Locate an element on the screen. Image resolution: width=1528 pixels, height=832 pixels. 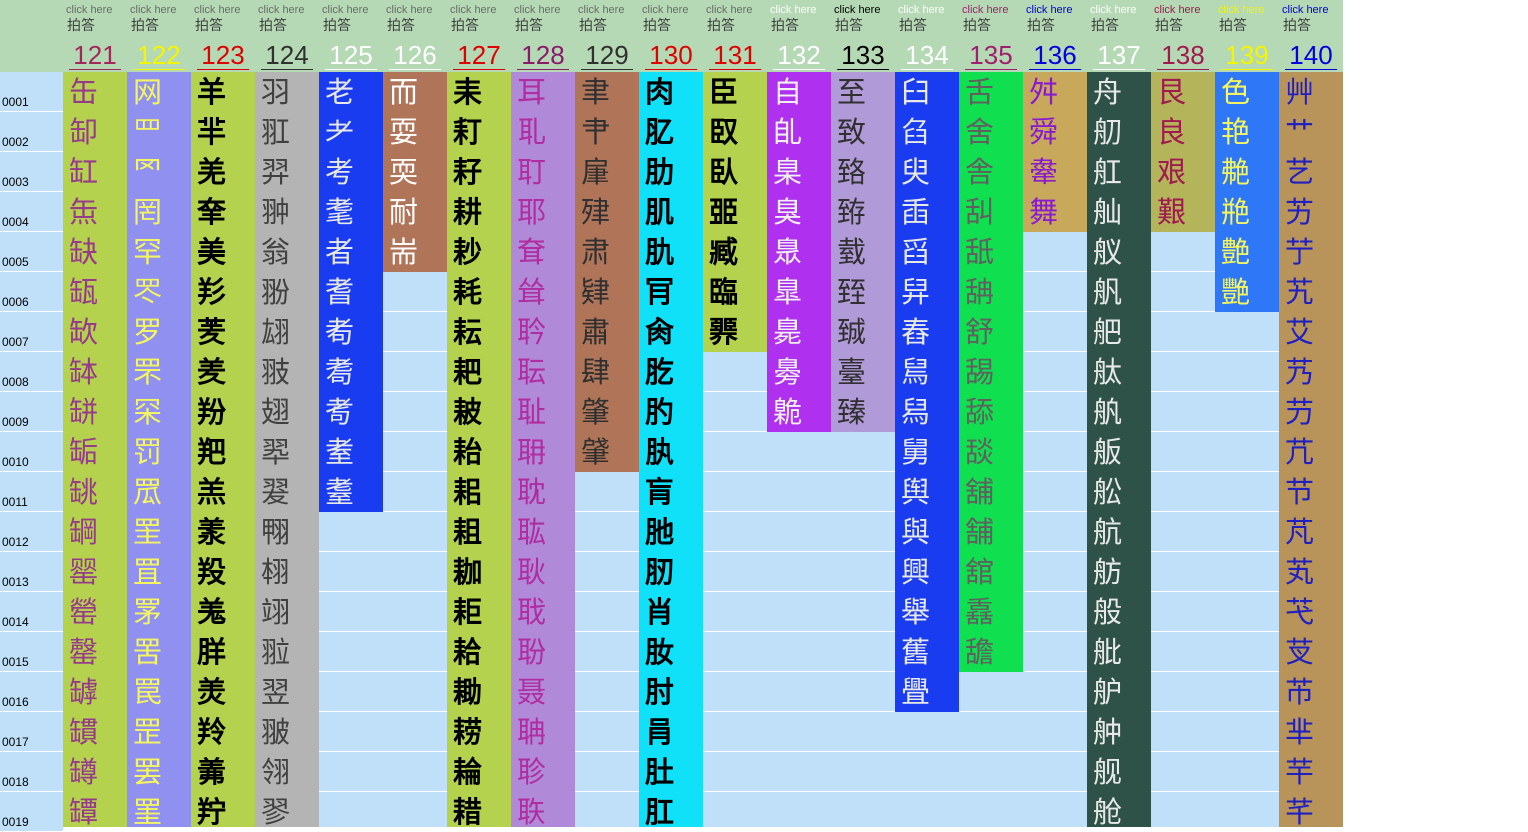
character-cell: 聀 is located at coordinates (543, 612).